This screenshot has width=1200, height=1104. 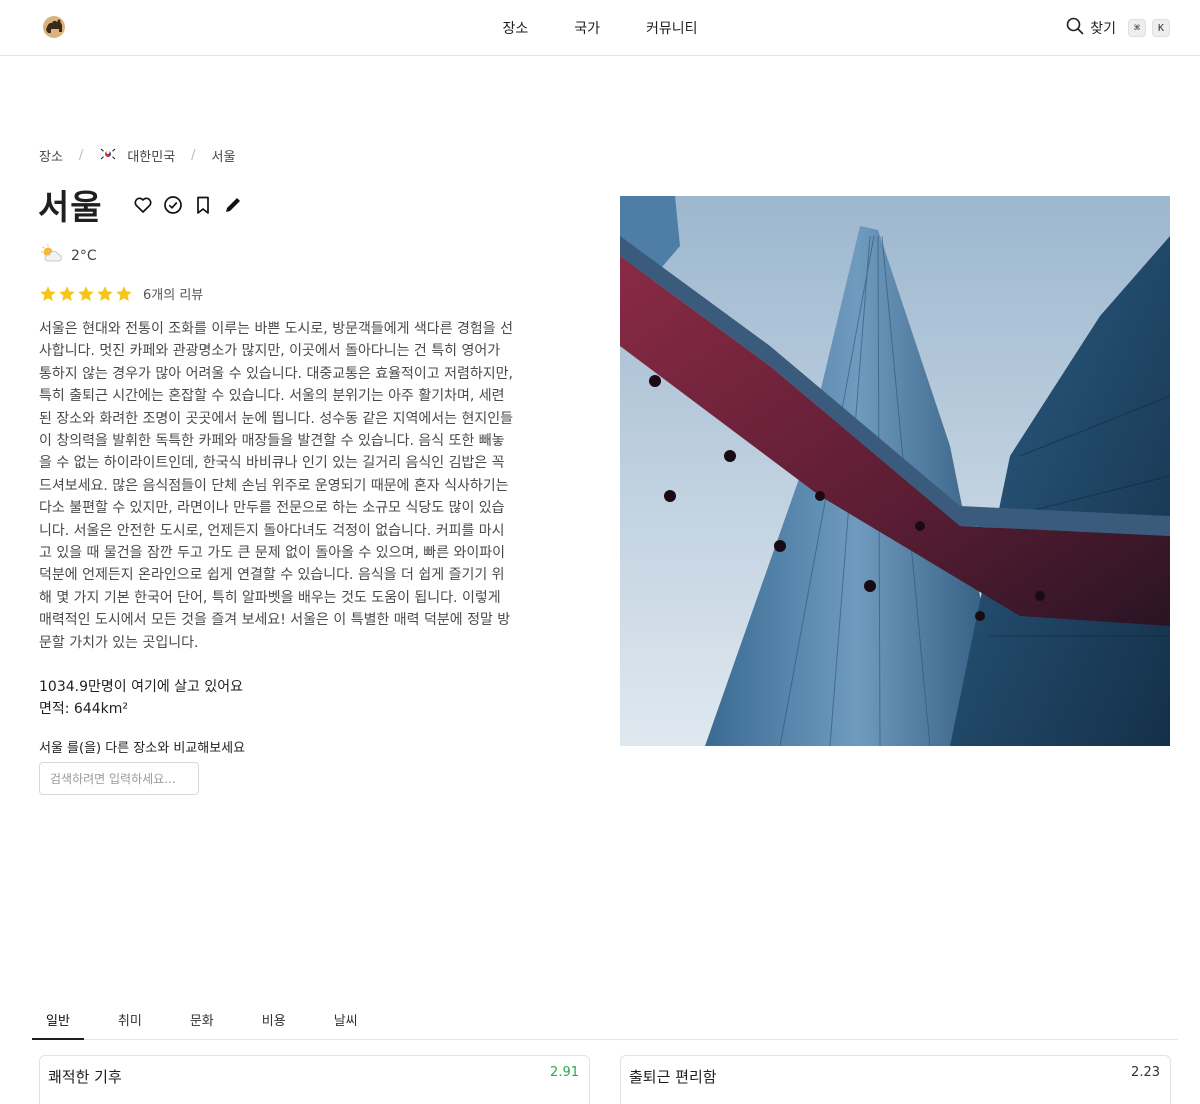 What do you see at coordinates (274, 1020) in the screenshot?
I see `tab-cost: 비용` at bounding box center [274, 1020].